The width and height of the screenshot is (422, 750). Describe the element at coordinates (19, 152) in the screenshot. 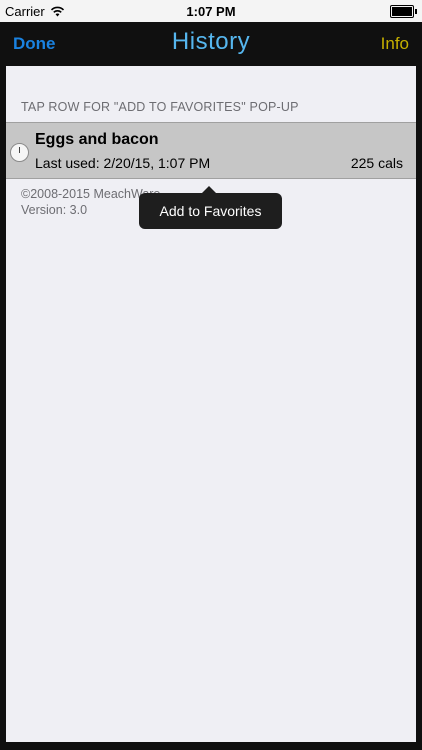

I see `clock-icon` at that location.